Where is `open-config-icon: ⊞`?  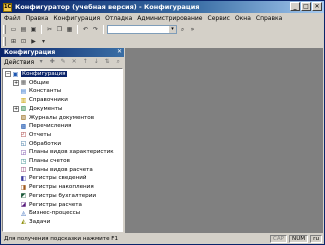 open-config-icon: ⊞ is located at coordinates (13, 41).